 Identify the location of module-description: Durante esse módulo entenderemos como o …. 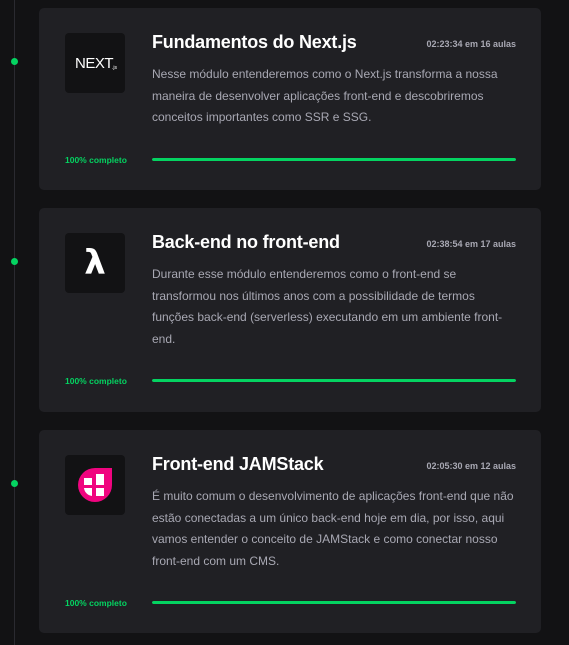
(327, 306).